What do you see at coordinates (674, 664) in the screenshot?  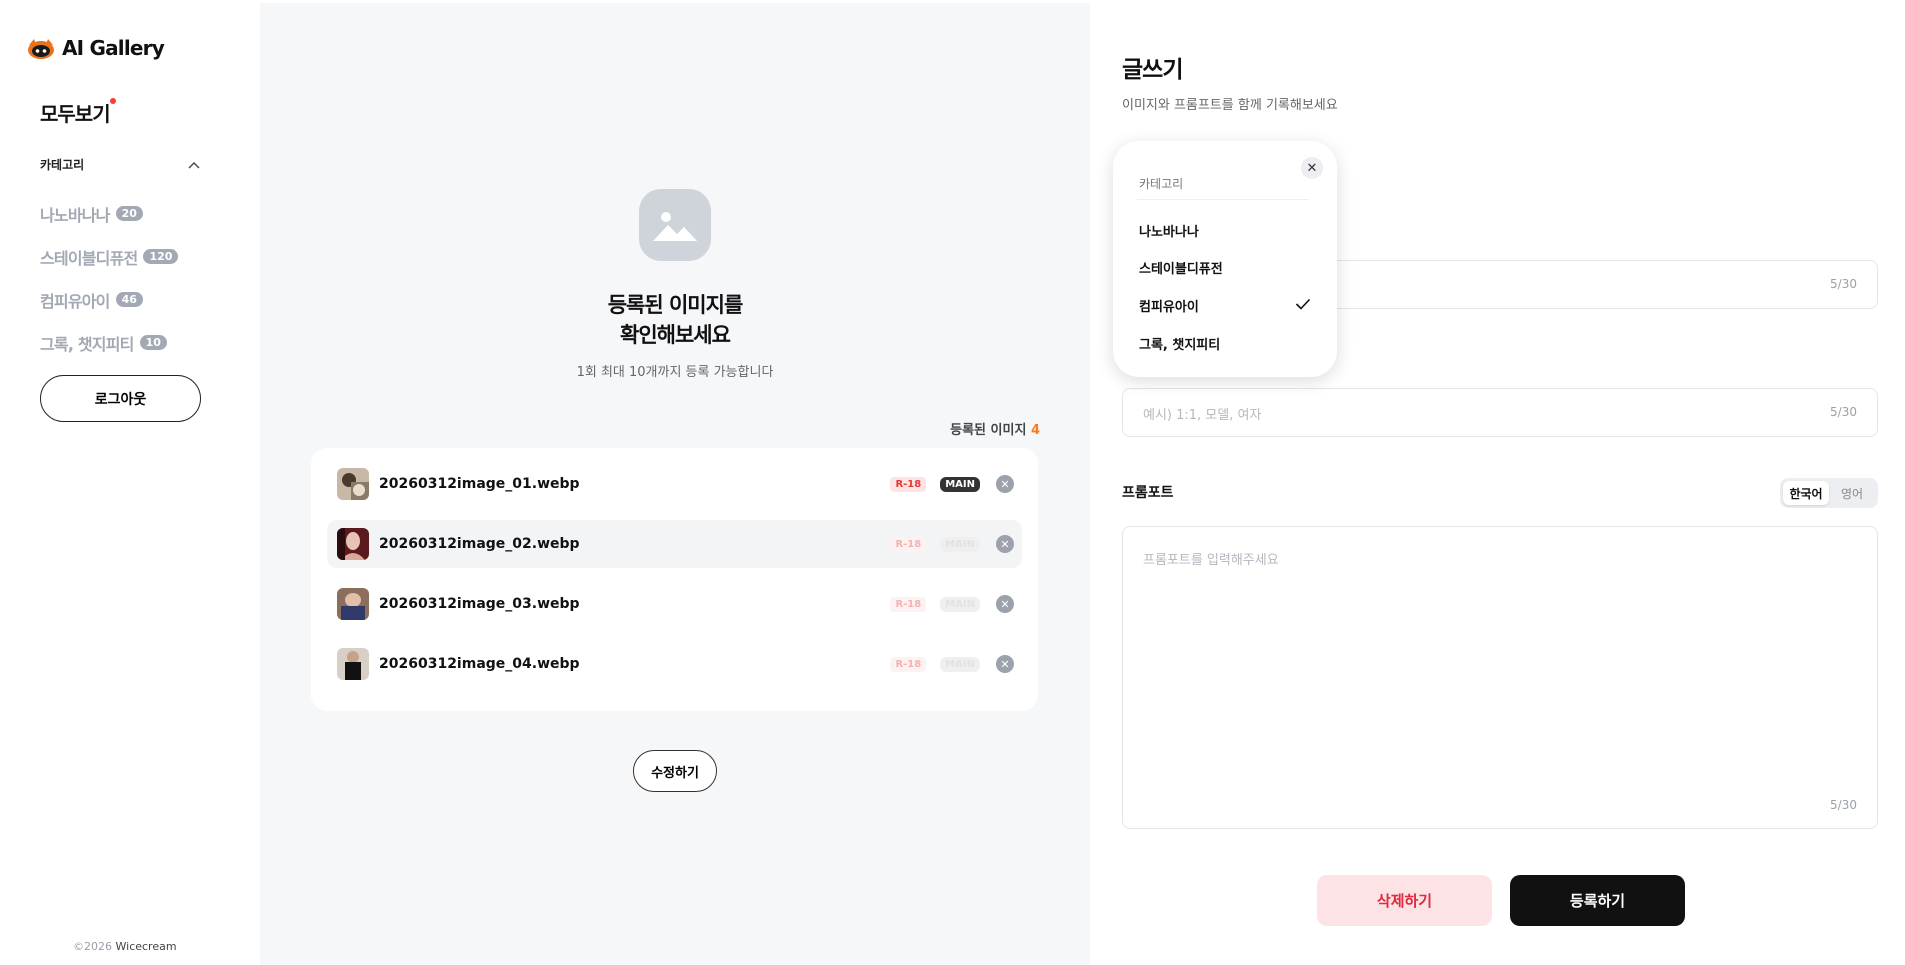 I see `file-row: 20260312image_04.webp R-18 MAIN ✕` at bounding box center [674, 664].